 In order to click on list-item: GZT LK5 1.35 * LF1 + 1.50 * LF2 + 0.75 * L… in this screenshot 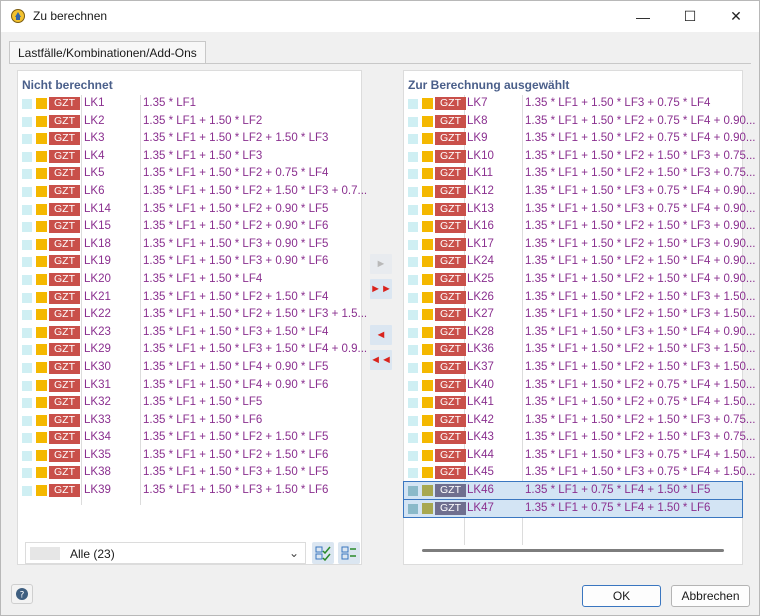, I will do `click(189, 174)`.